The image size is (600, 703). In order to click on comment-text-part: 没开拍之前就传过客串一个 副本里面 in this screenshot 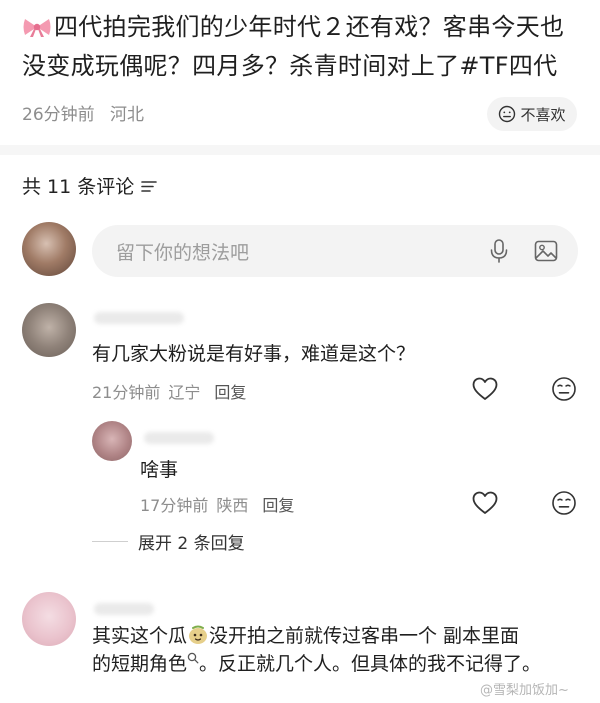, I will do `click(364, 636)`.